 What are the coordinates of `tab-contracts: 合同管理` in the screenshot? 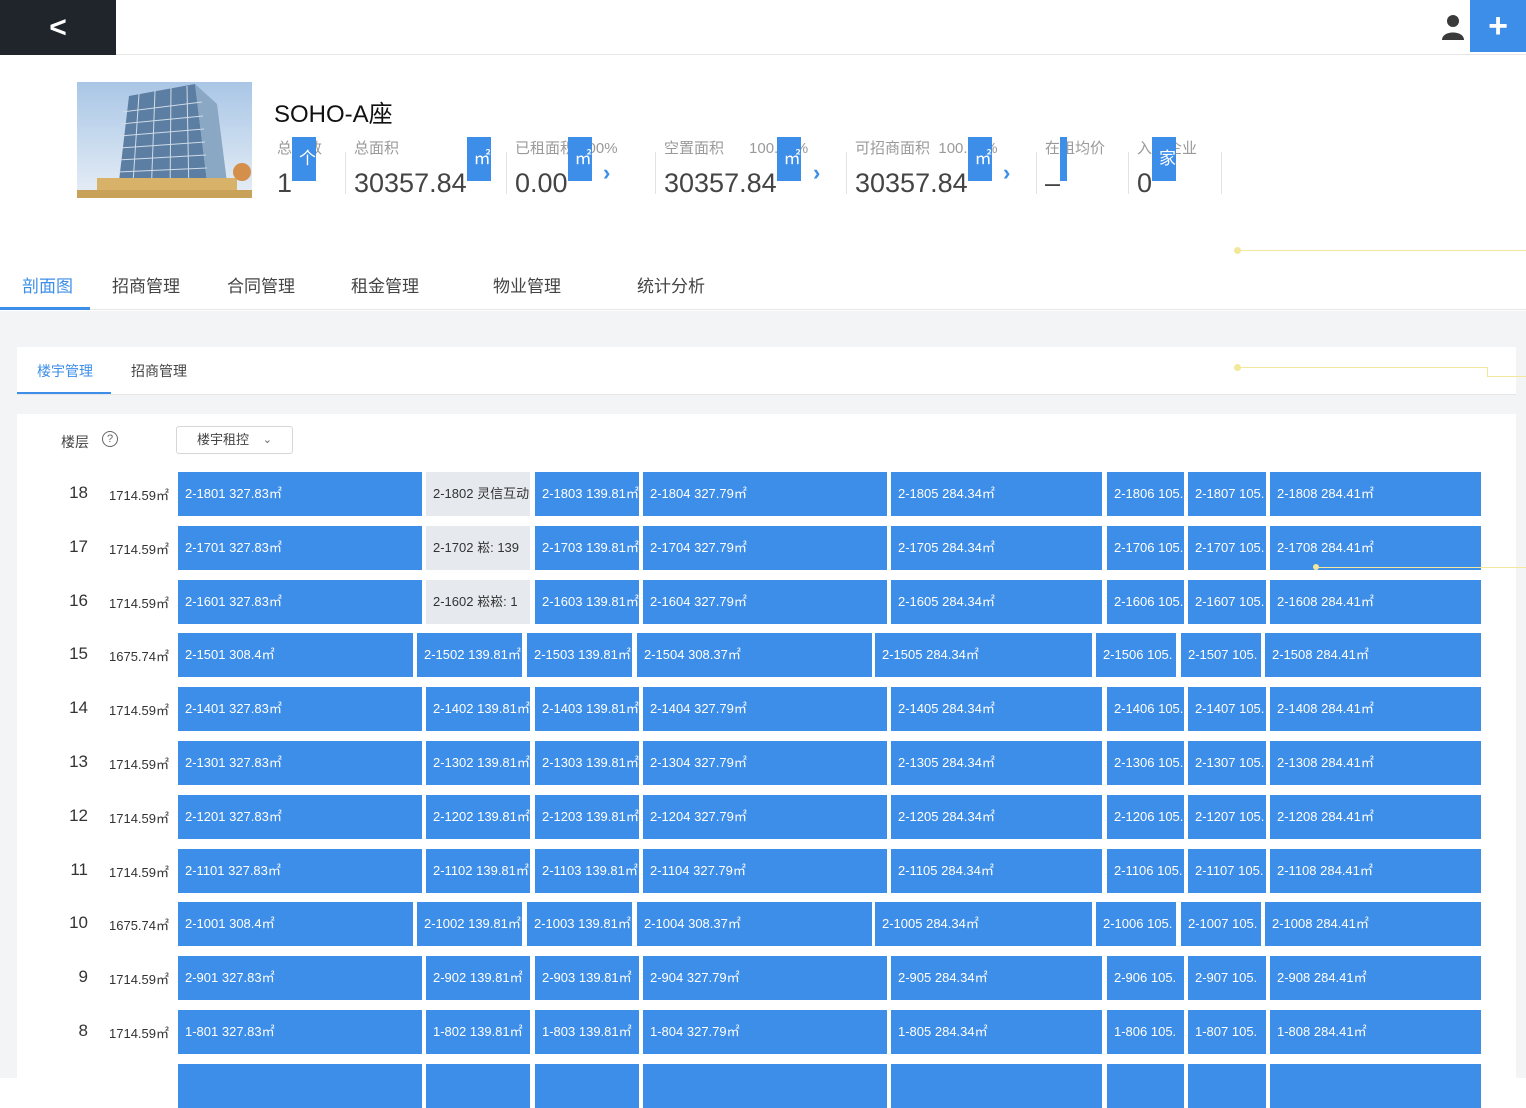 It's located at (261, 284).